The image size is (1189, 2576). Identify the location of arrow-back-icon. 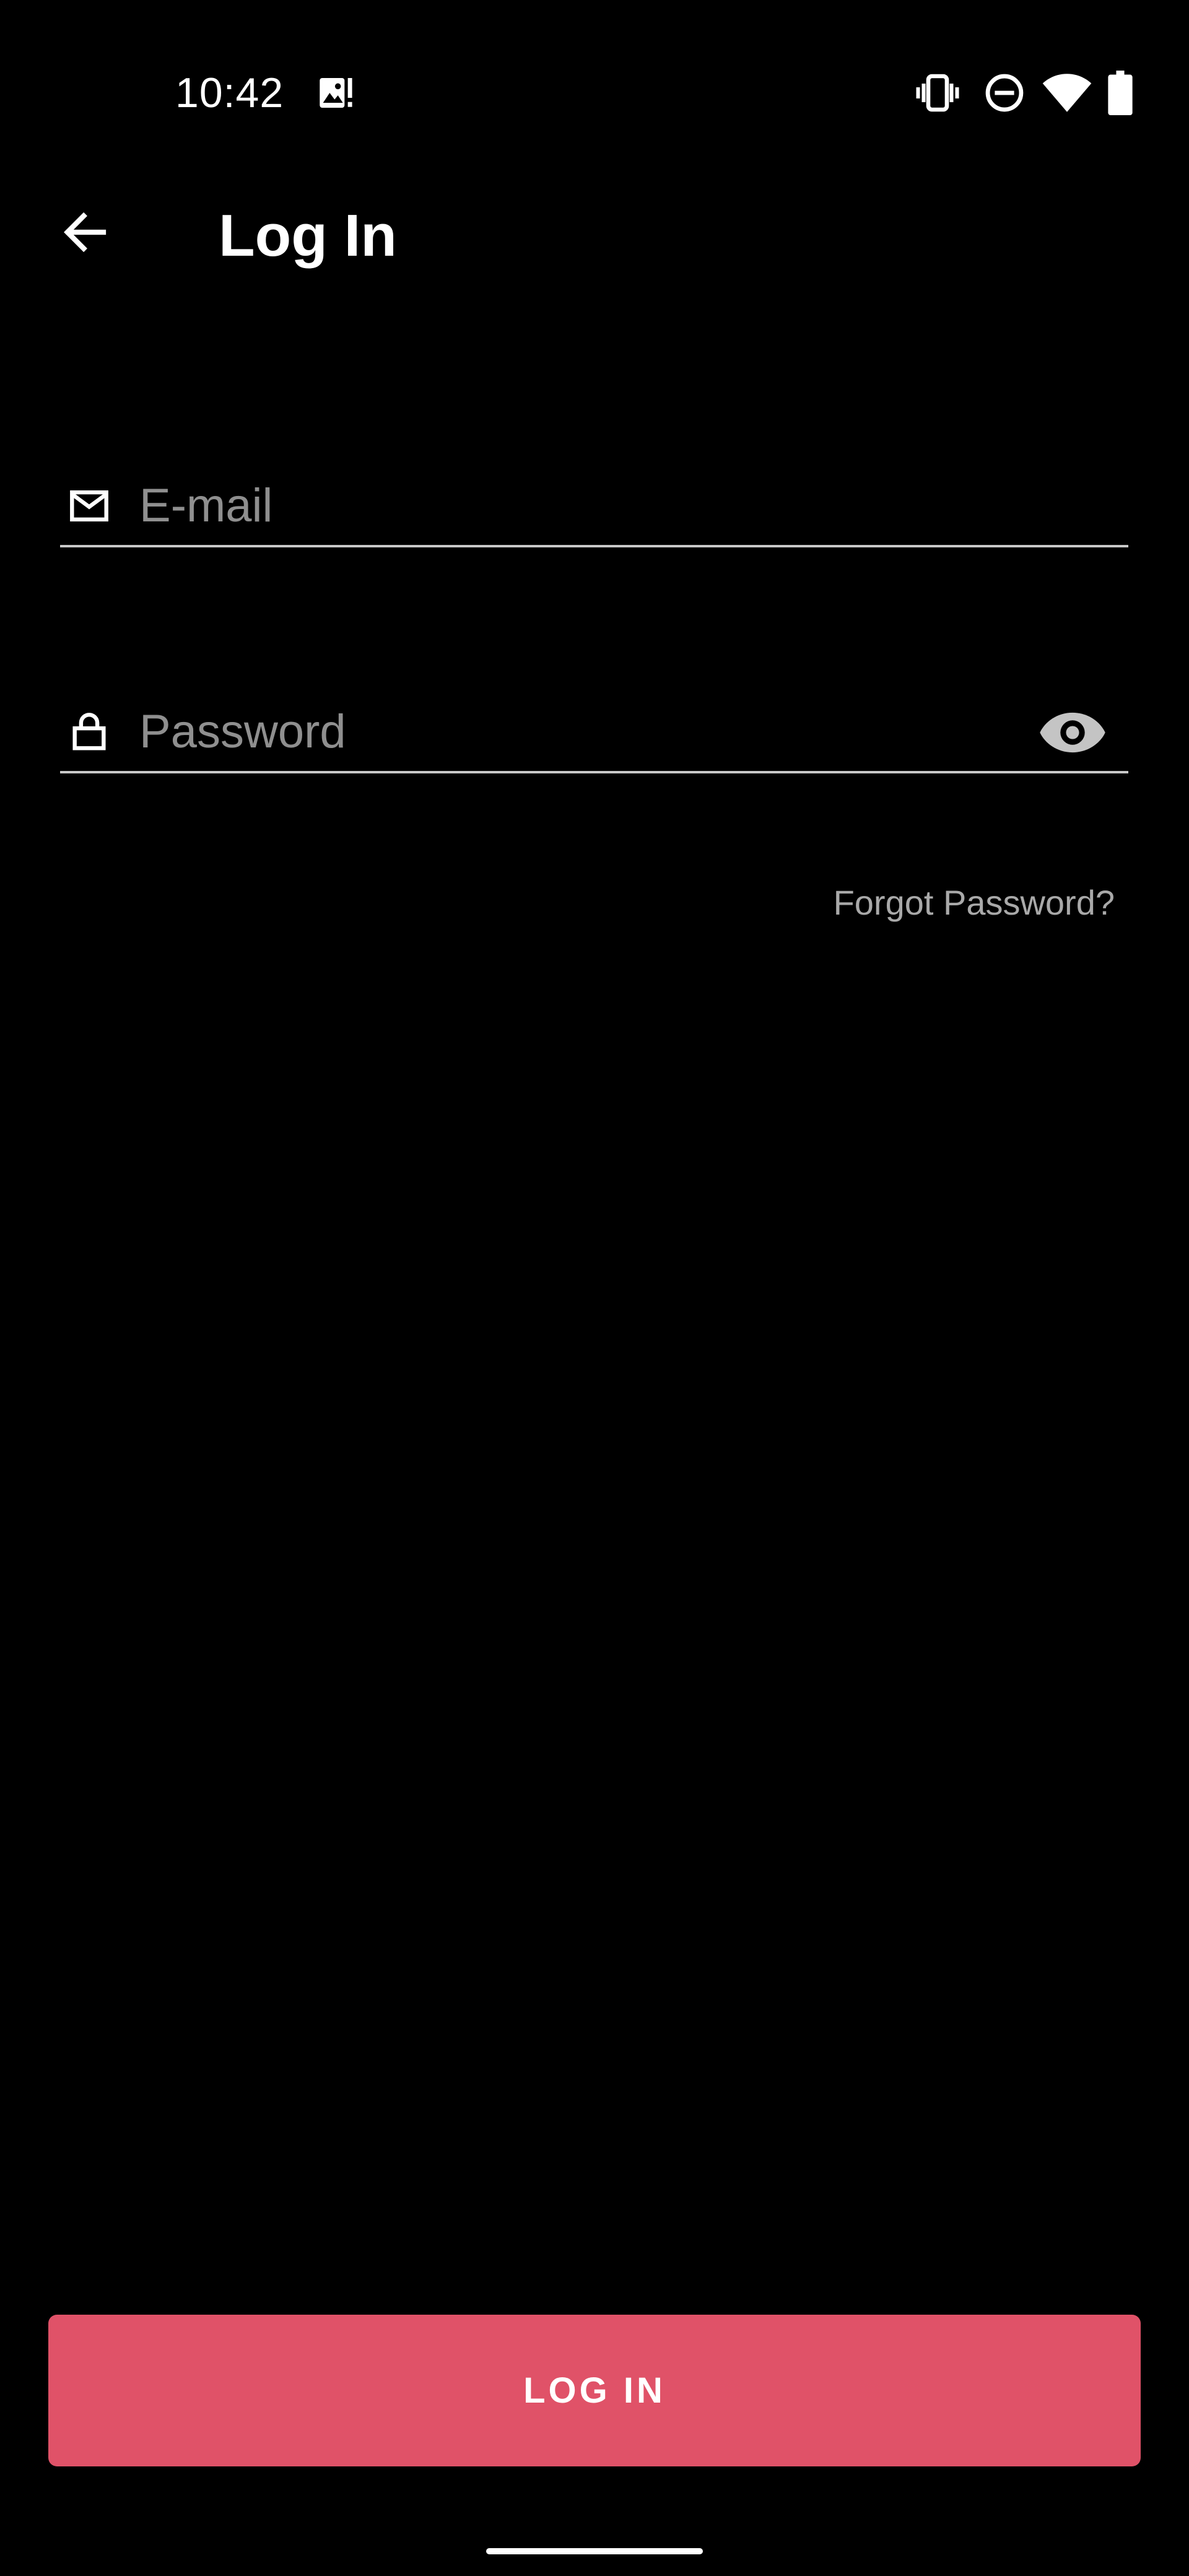
(85, 232).